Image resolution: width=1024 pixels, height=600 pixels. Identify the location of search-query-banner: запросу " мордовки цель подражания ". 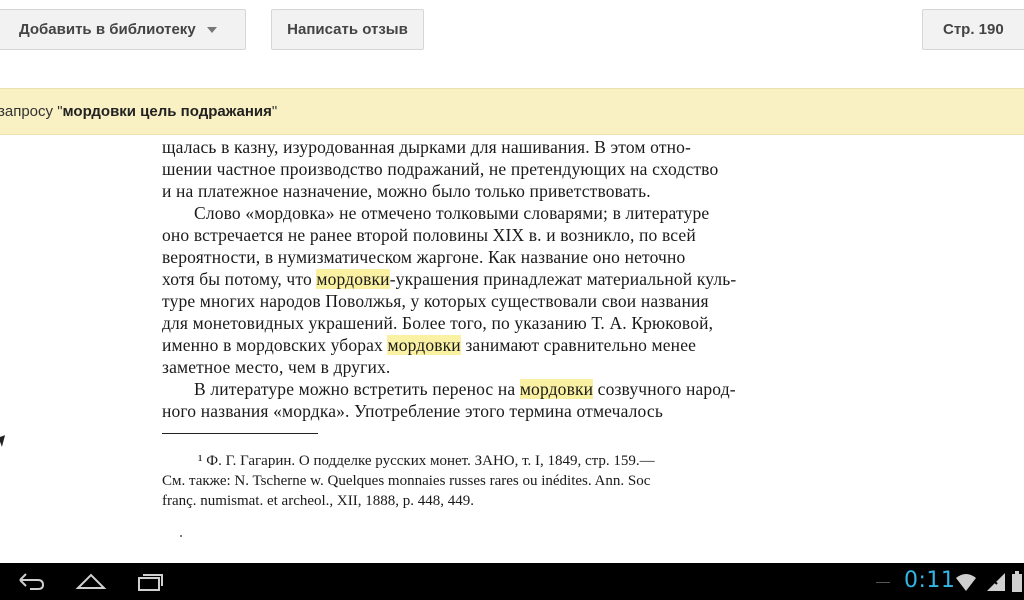
(512, 111).